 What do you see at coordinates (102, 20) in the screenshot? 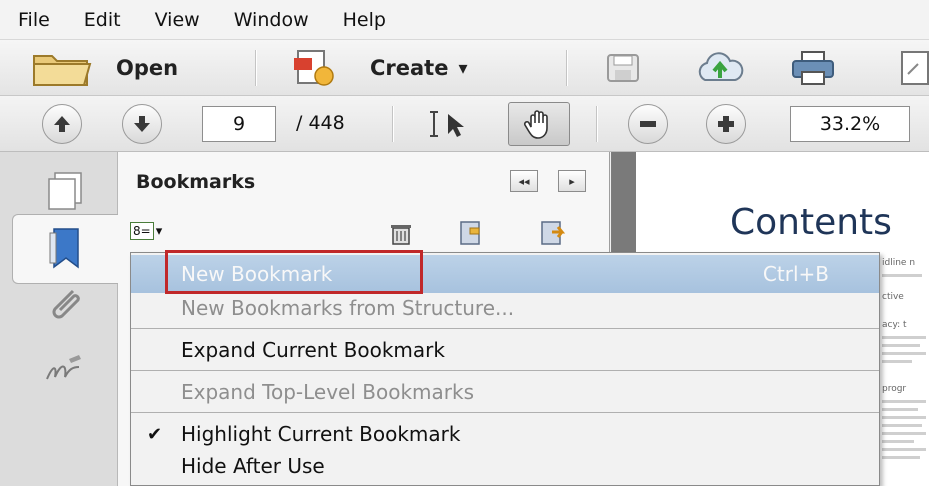
I see `menu-edit: Edit` at bounding box center [102, 20].